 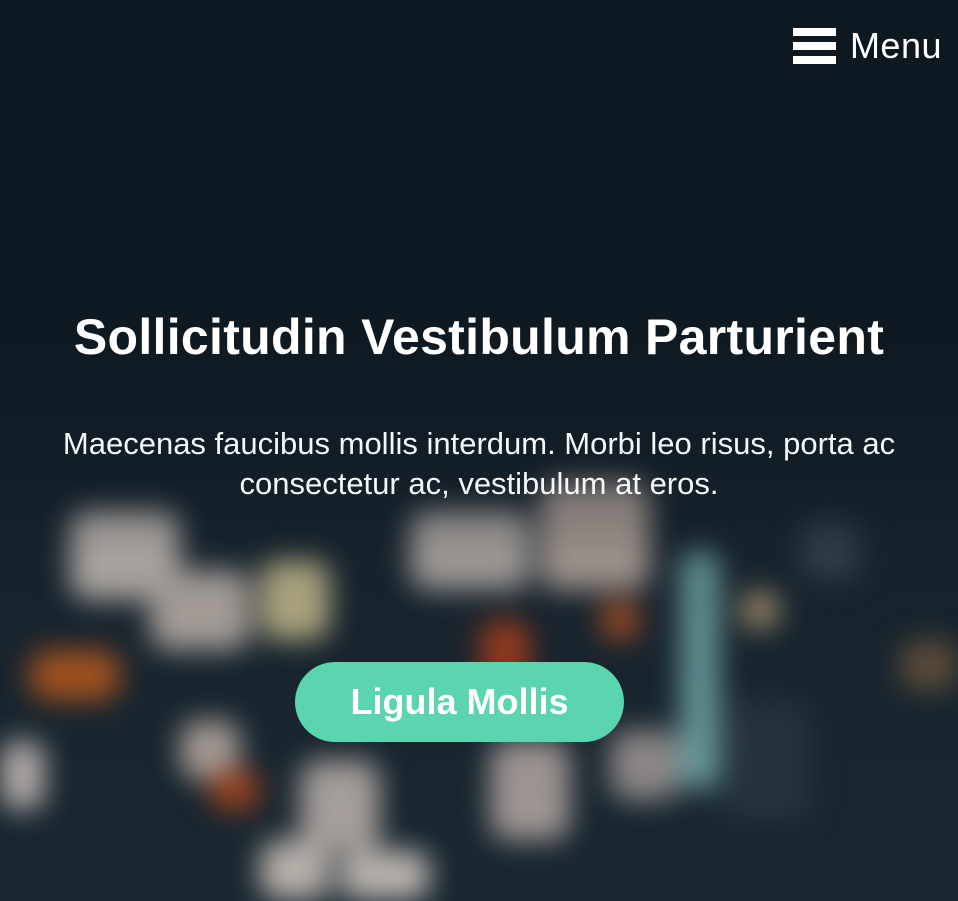 What do you see at coordinates (479, 337) in the screenshot?
I see `hero-headline: Sollicitudin Vestibulum Parturient` at bounding box center [479, 337].